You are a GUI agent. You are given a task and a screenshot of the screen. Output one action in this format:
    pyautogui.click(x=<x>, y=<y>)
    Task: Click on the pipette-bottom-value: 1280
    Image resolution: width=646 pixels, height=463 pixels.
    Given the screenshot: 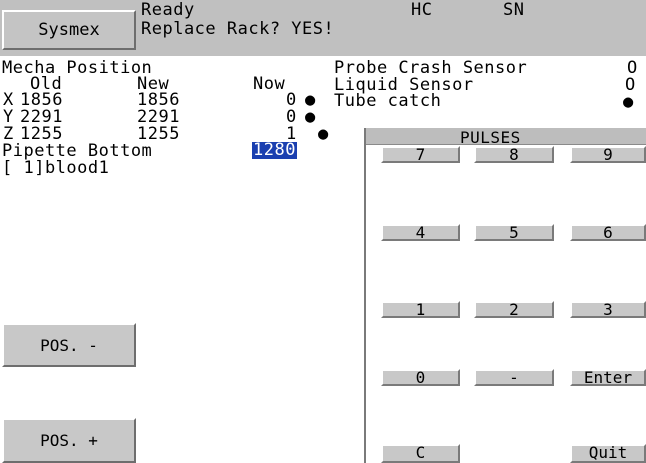 What is the action you would take?
    pyautogui.click(x=274, y=150)
    